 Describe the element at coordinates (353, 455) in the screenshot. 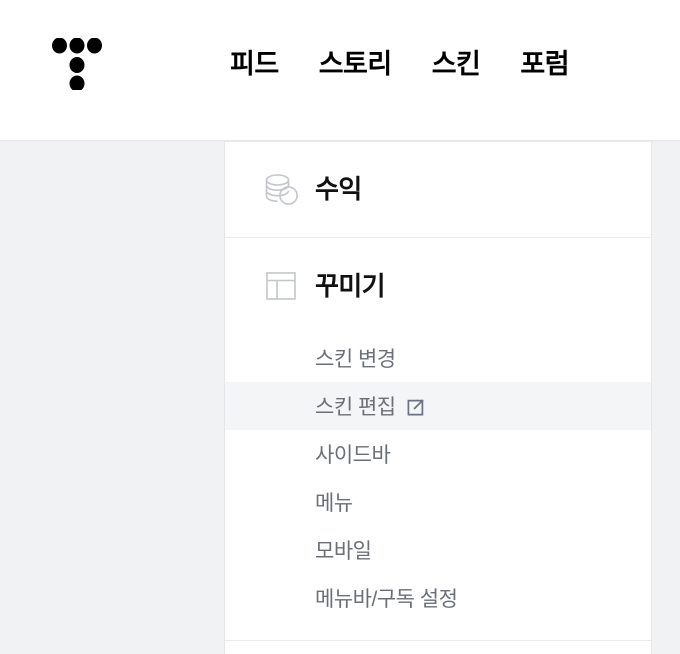

I see `submenu-item-label: 사이드바` at that location.